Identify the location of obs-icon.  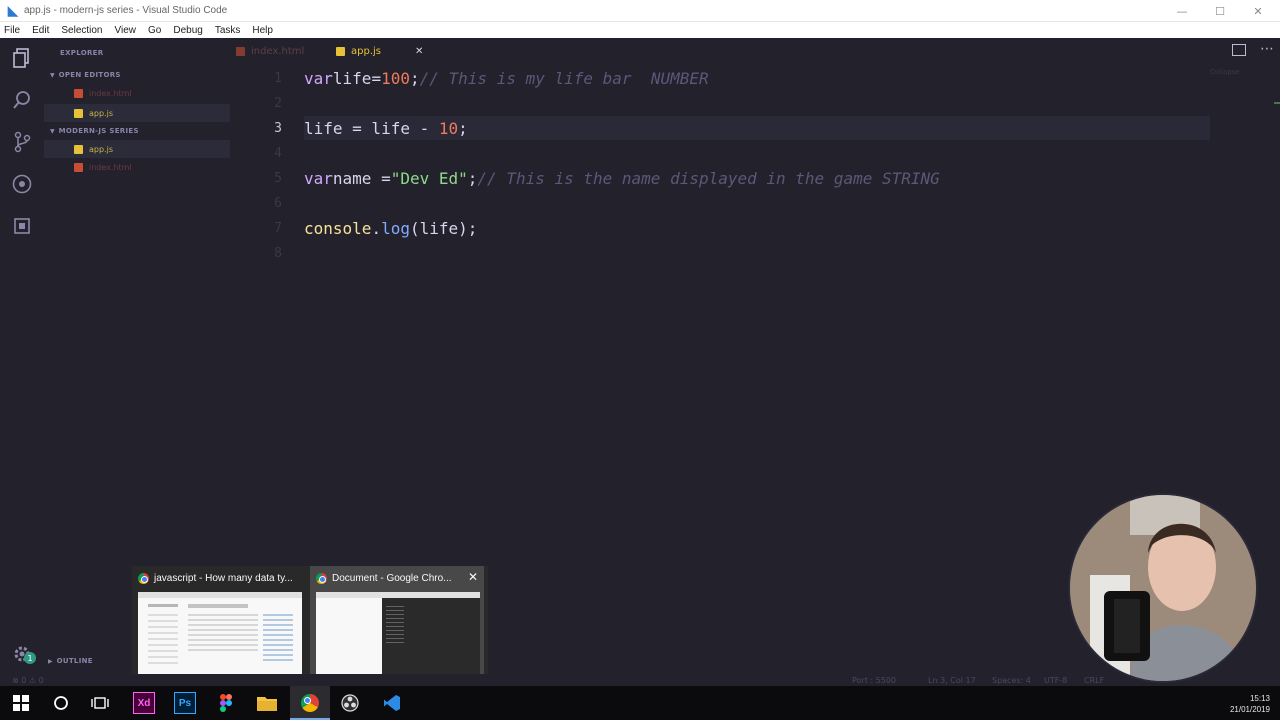
(350, 703).